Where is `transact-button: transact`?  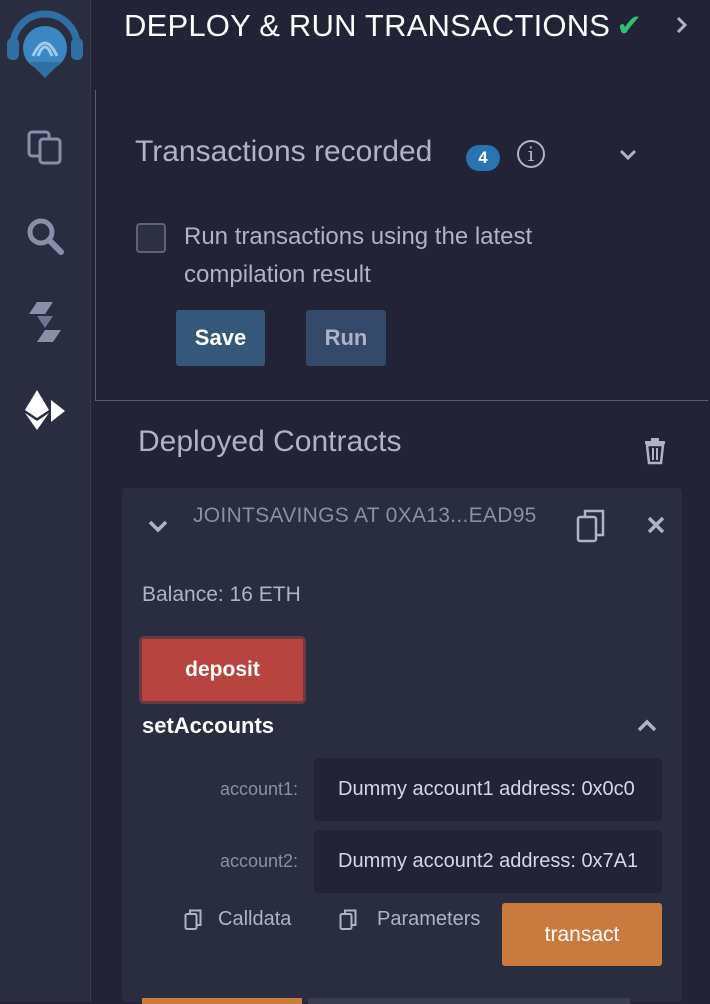 transact-button: transact is located at coordinates (582, 934).